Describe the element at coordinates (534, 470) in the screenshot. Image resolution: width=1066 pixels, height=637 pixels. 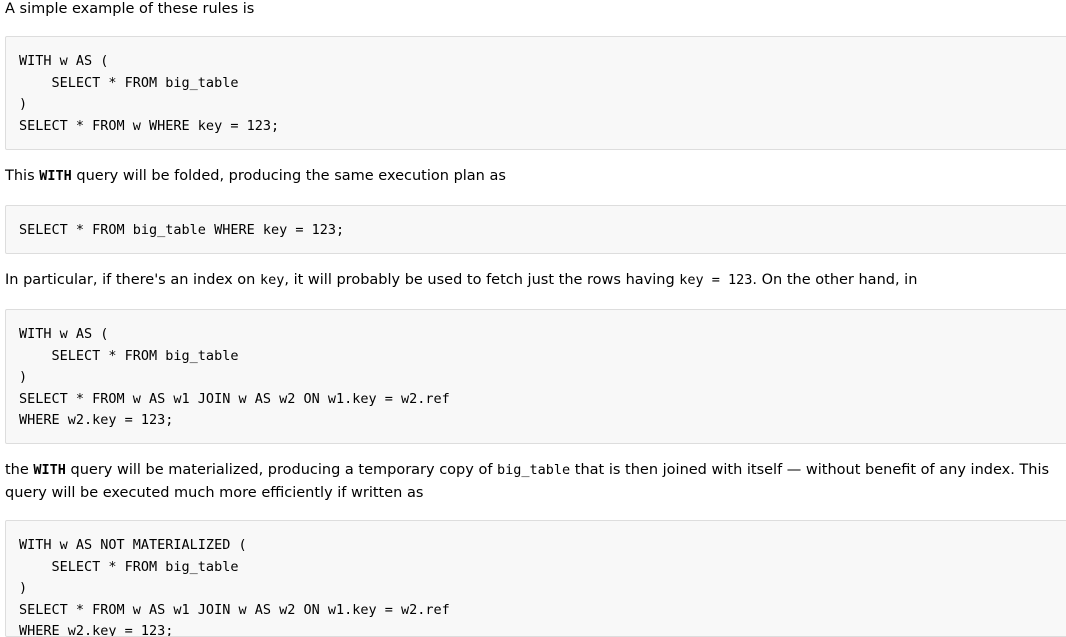
I see `inline-code-big-table: big_table` at that location.